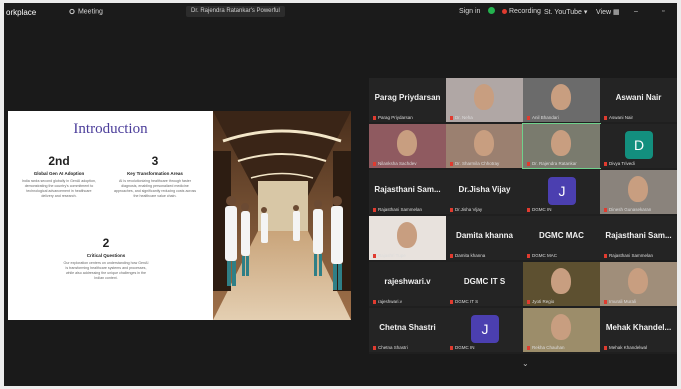 Image resolution: width=681 pixels, height=389 pixels. I want to click on participant-tile: D Divya Trivedi, so click(638, 146).